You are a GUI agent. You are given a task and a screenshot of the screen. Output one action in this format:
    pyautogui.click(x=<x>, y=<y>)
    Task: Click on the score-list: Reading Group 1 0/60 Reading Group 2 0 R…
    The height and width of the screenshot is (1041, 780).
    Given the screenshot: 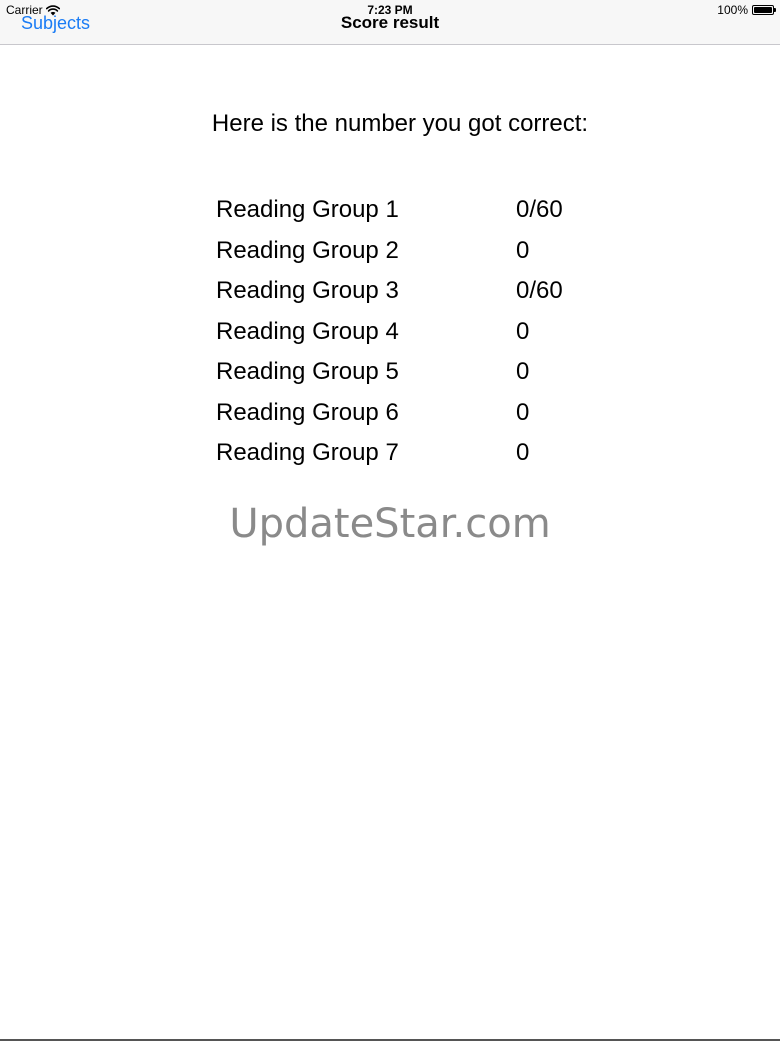 What is the action you would take?
    pyautogui.click(x=416, y=332)
    